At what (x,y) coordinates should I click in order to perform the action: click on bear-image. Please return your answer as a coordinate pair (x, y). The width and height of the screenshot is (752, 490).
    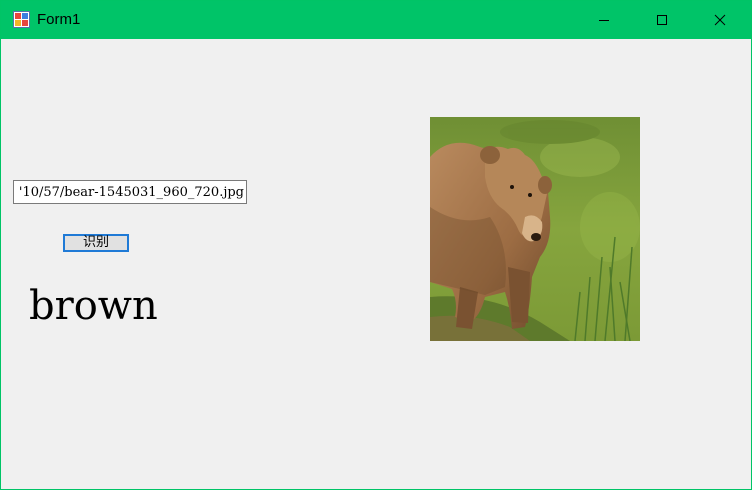
    Looking at the image, I should click on (535, 229).